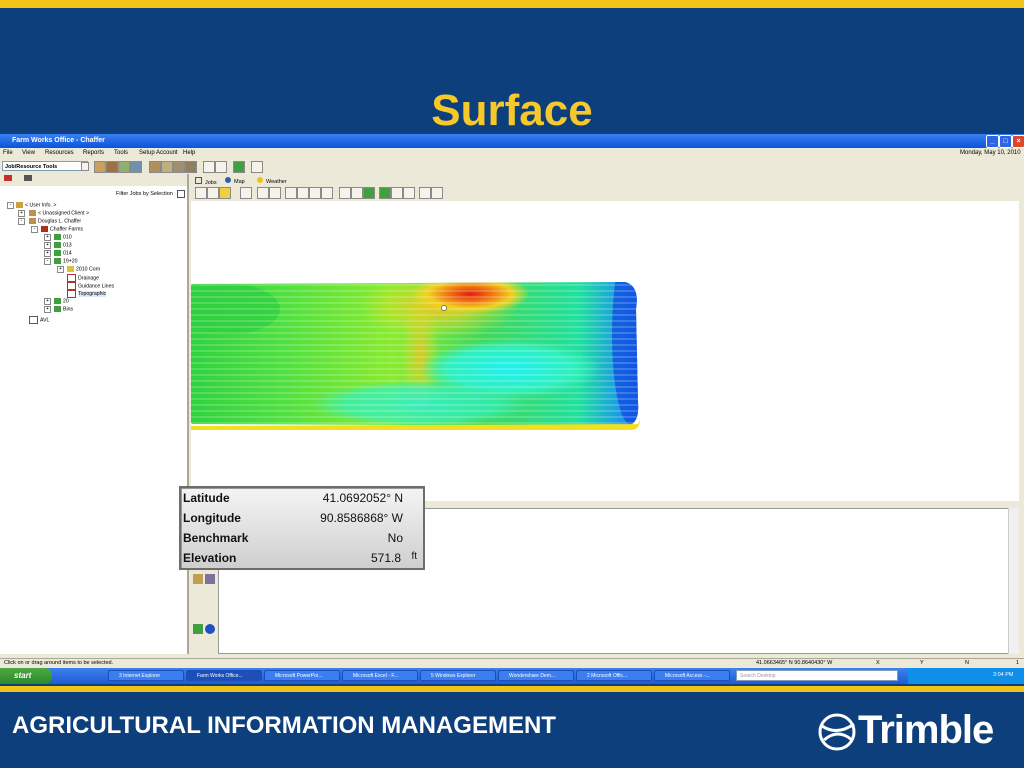 Image resolution: width=1024 pixels, height=768 pixels. Describe the element at coordinates (191, 167) in the screenshot. I see `toolbar-tool-8-icon` at that location.